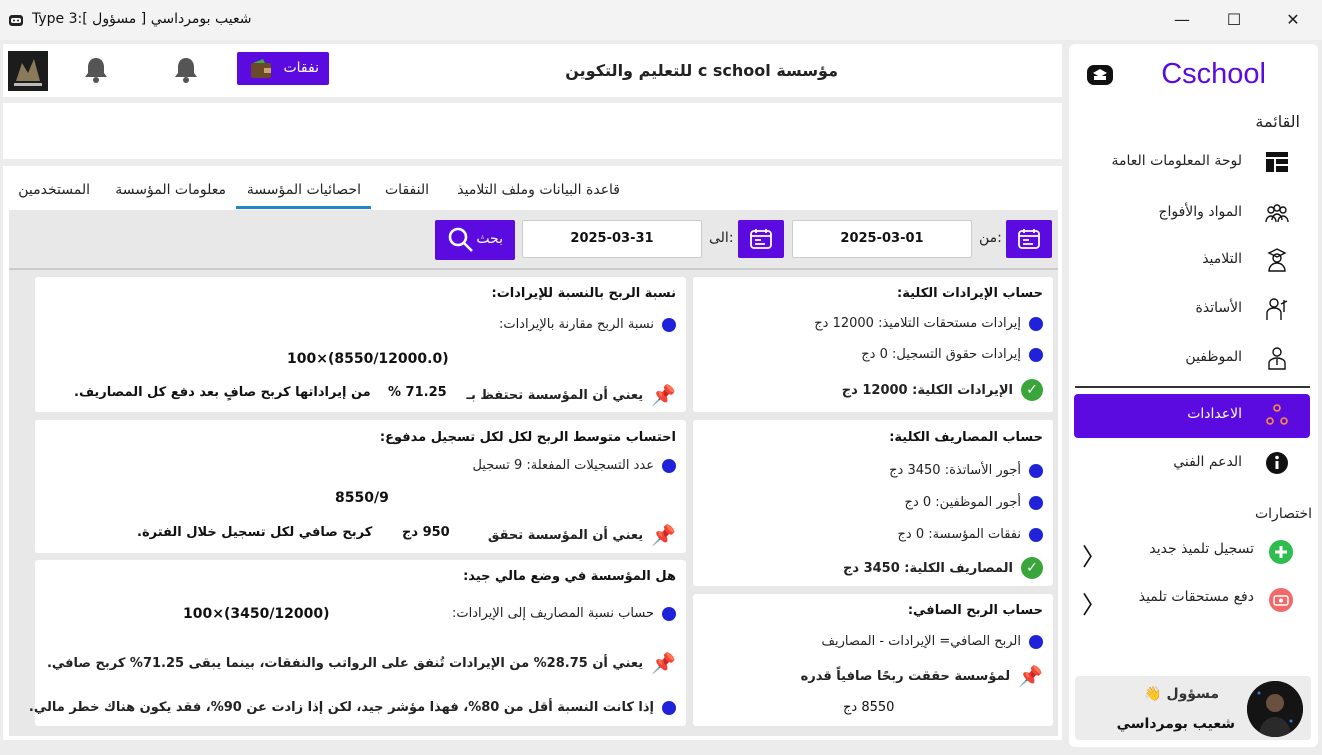 This screenshot has width=1322, height=755. What do you see at coordinates (975, 610) in the screenshot?
I see `net-profit-title: حساب الربح الصافي:` at bounding box center [975, 610].